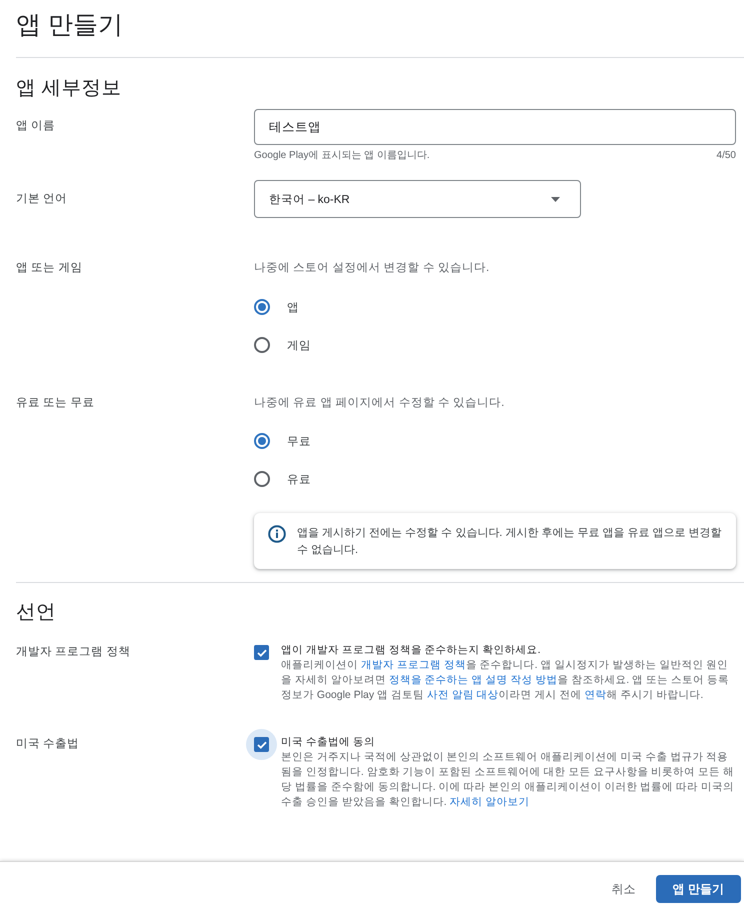 The image size is (744, 908). Describe the element at coordinates (42, 199) in the screenshot. I see `field-label: 기본 언어` at that location.